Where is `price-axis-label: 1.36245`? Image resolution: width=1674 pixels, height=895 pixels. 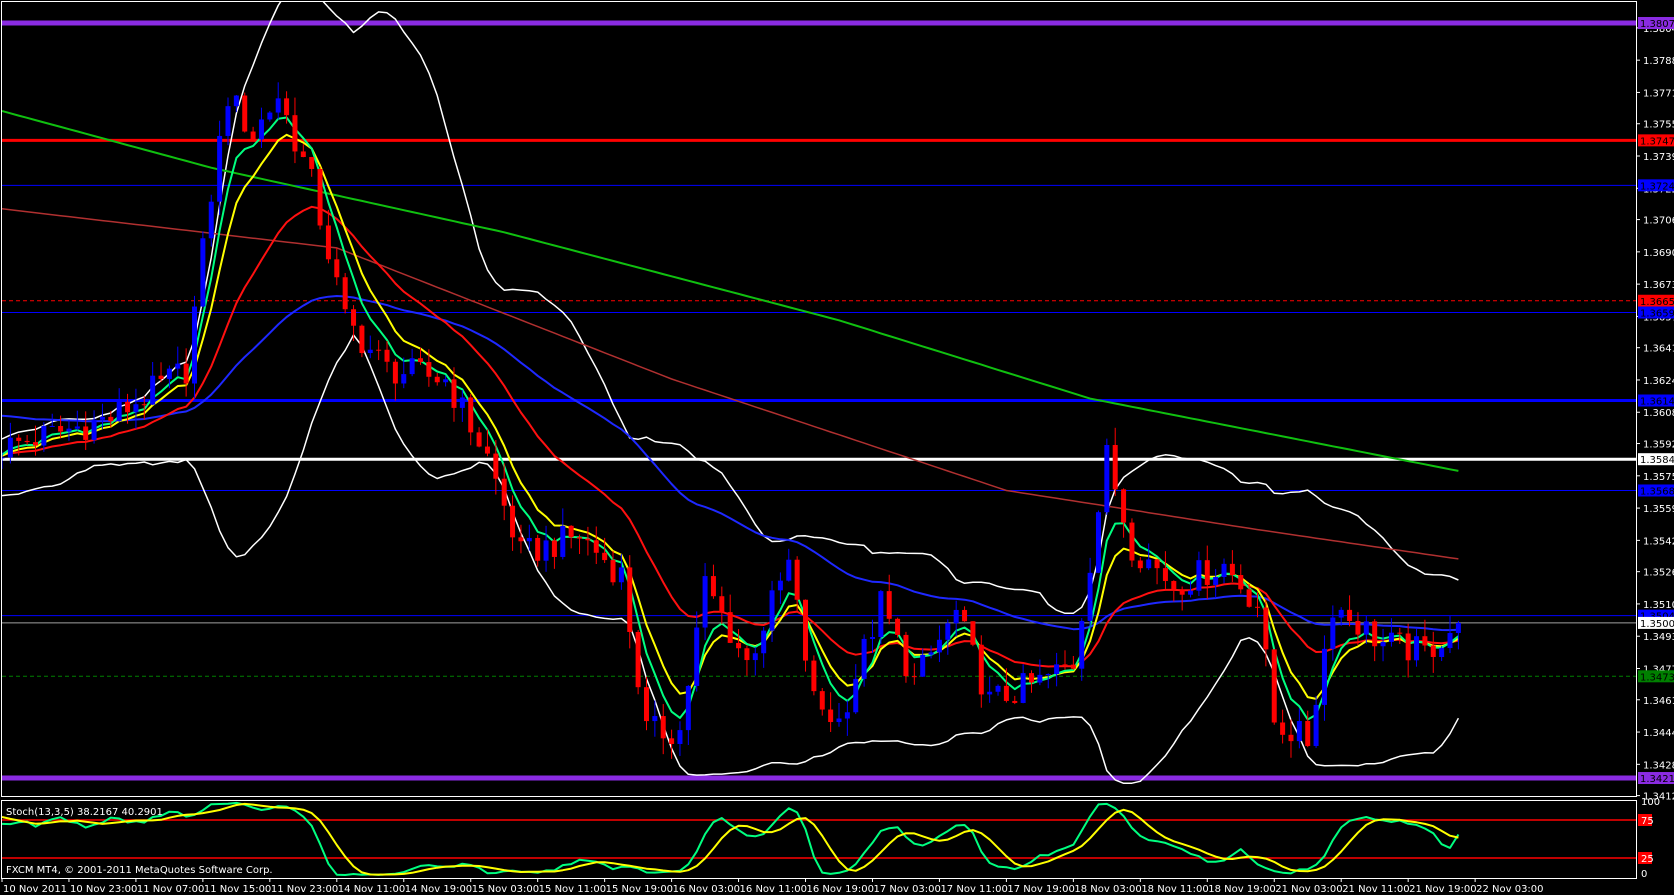
price-axis-label: 1.36245 is located at coordinates (1658, 381).